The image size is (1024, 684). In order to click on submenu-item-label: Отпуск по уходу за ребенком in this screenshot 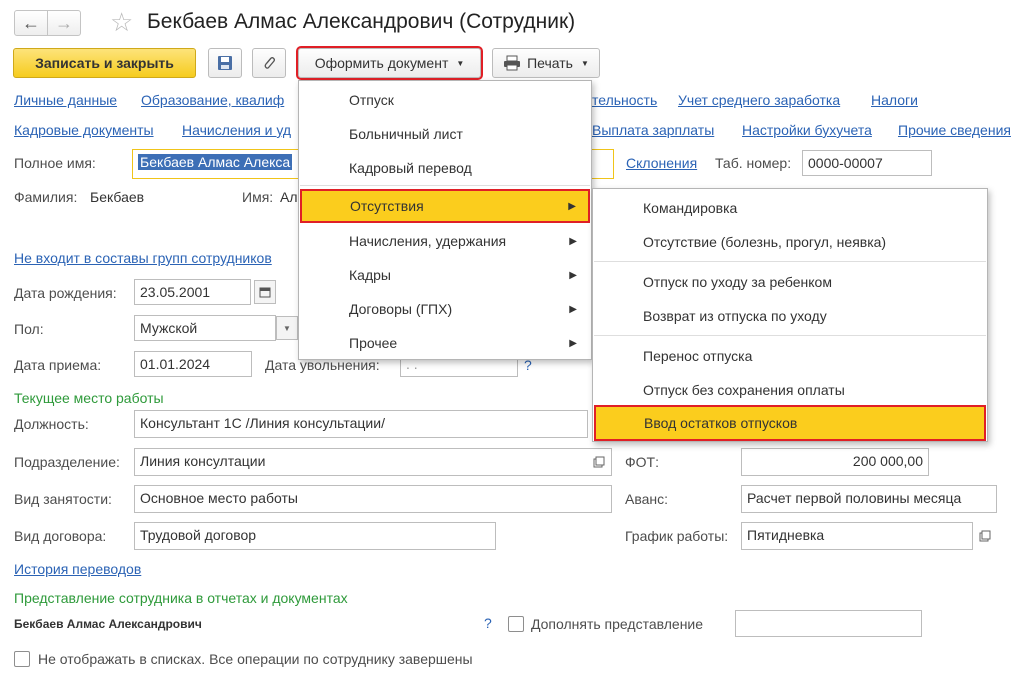, I will do `click(737, 282)`.